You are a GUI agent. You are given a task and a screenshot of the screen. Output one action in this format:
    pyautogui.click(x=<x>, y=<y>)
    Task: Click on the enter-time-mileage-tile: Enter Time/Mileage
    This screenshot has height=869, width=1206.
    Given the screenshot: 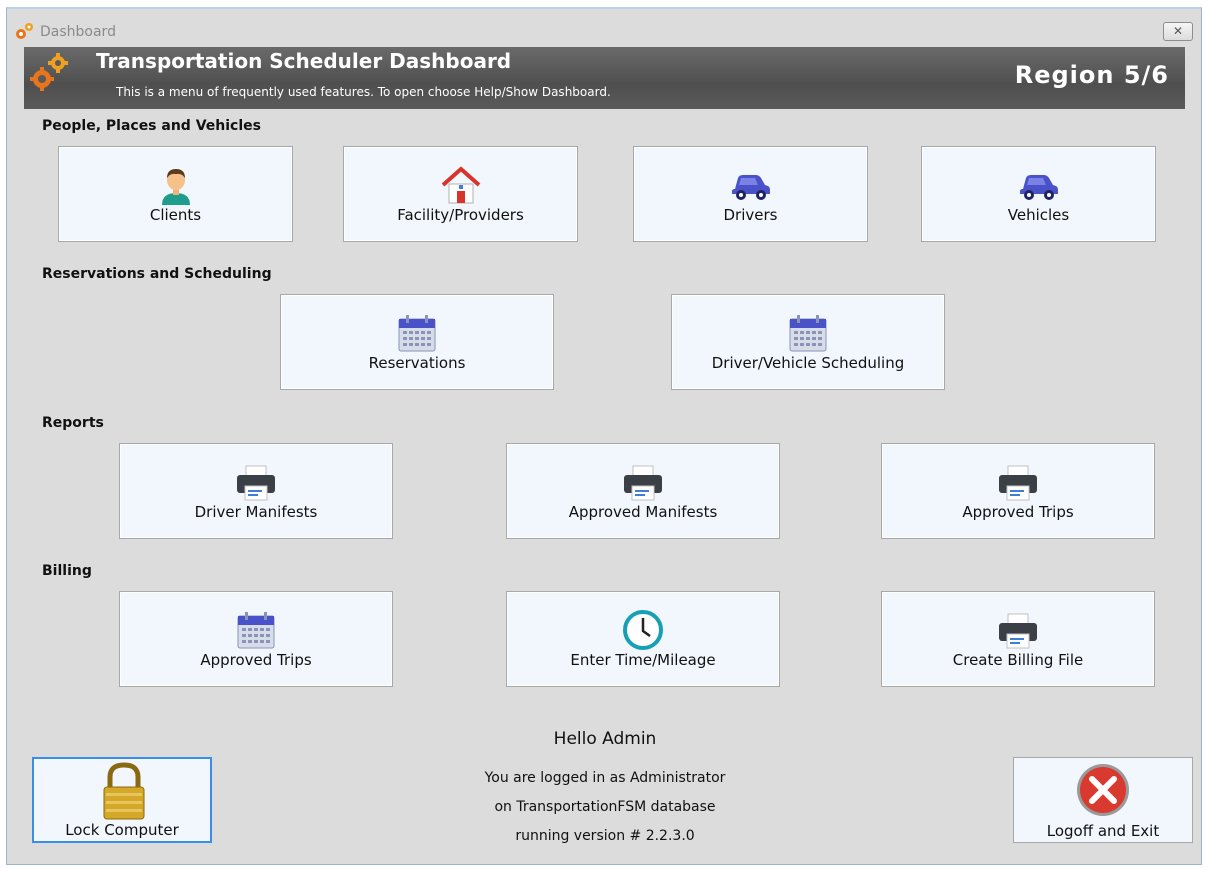 What is the action you would take?
    pyautogui.click(x=643, y=639)
    